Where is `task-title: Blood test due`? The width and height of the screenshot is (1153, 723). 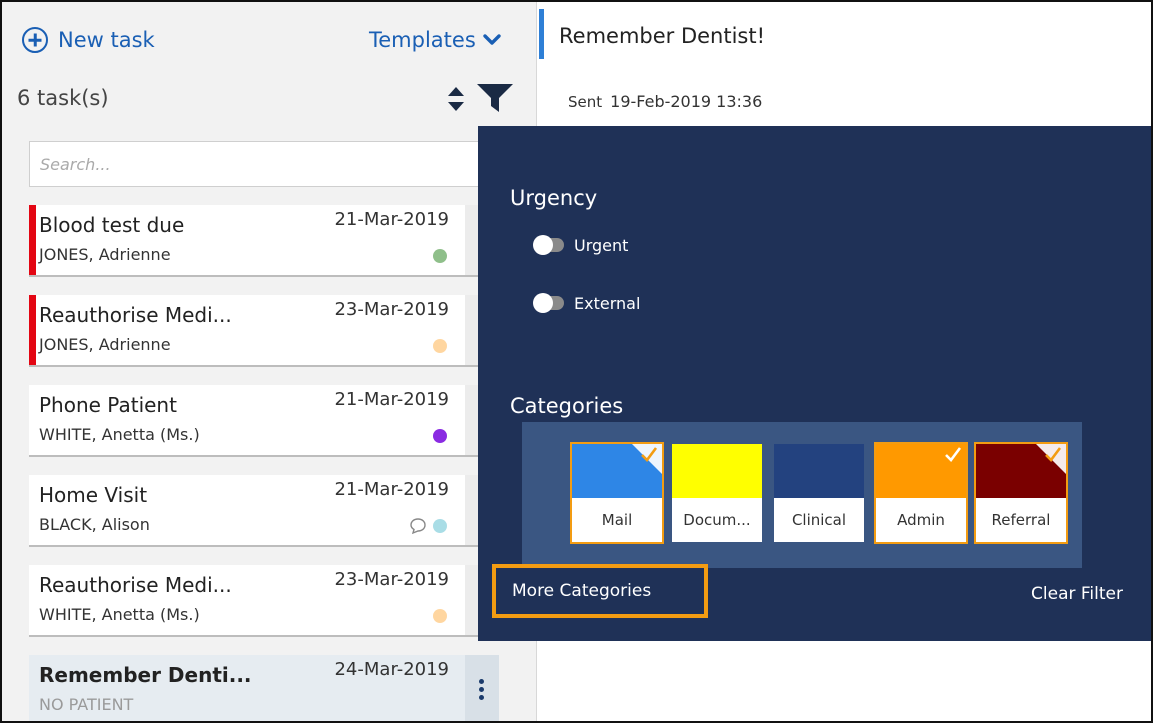
task-title: Blood test due is located at coordinates (112, 225).